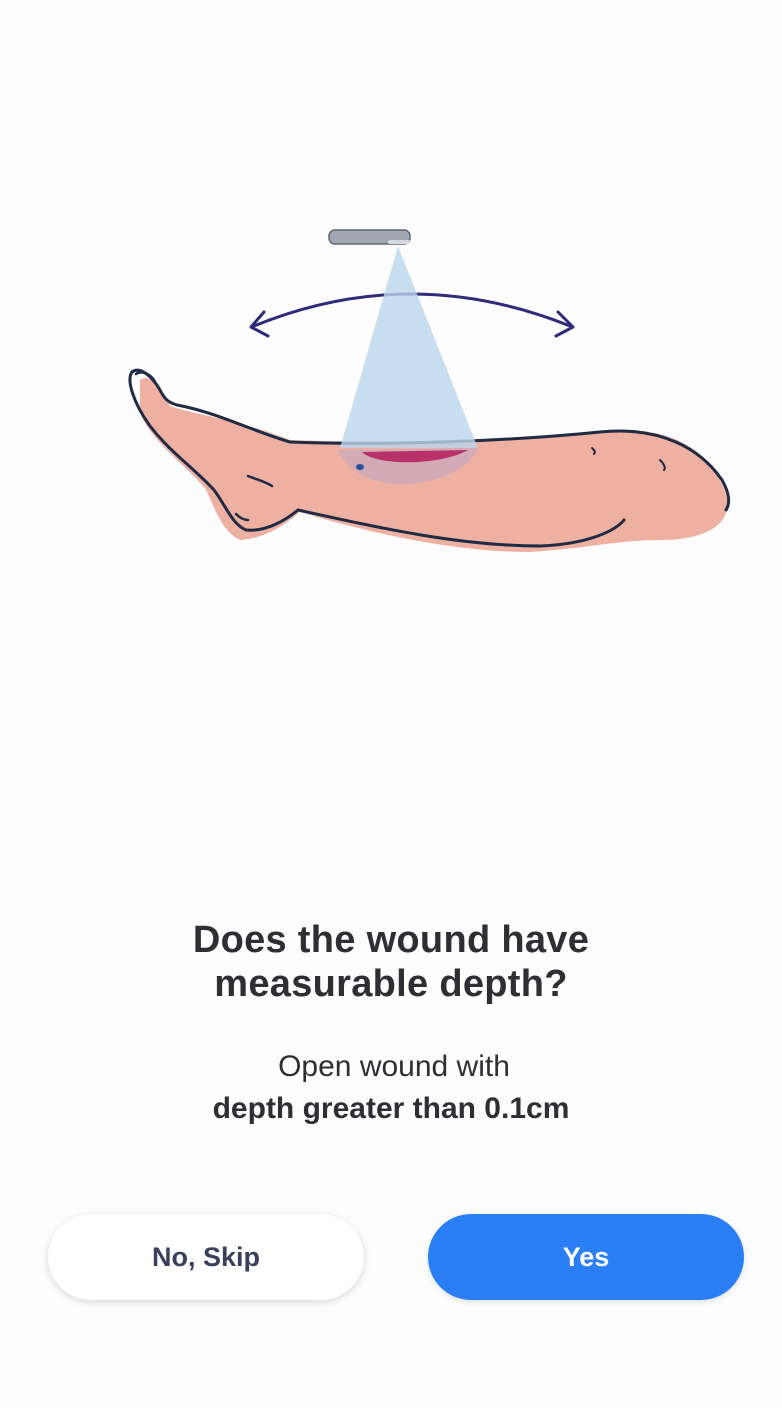  I want to click on yes-button: Yes, so click(586, 1257).